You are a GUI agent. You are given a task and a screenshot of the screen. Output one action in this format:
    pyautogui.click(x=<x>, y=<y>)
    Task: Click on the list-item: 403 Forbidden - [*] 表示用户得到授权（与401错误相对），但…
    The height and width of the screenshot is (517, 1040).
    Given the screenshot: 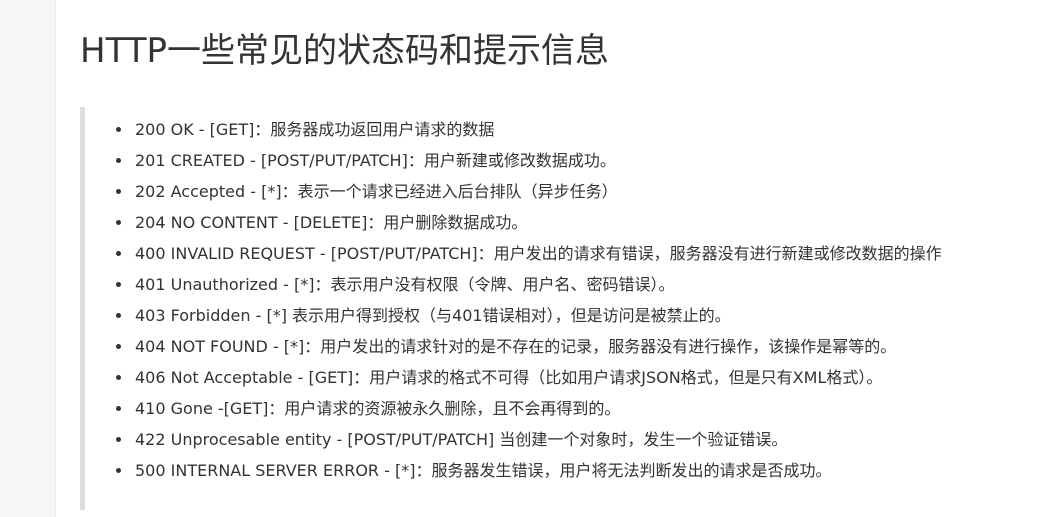 What is the action you would take?
    pyautogui.click(x=526, y=315)
    